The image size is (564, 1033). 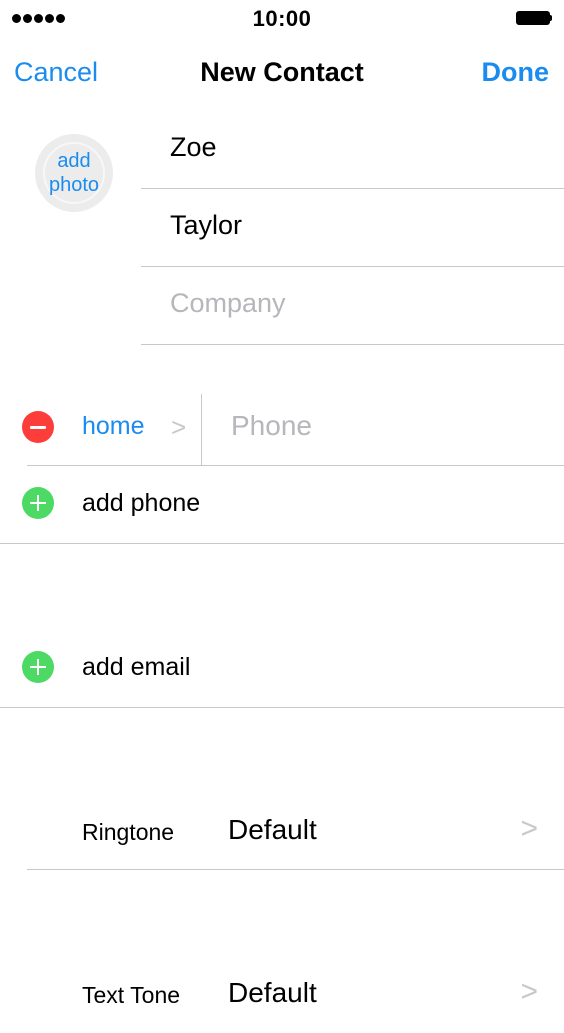 I want to click on add-photo-label-line1: add, so click(x=74, y=161).